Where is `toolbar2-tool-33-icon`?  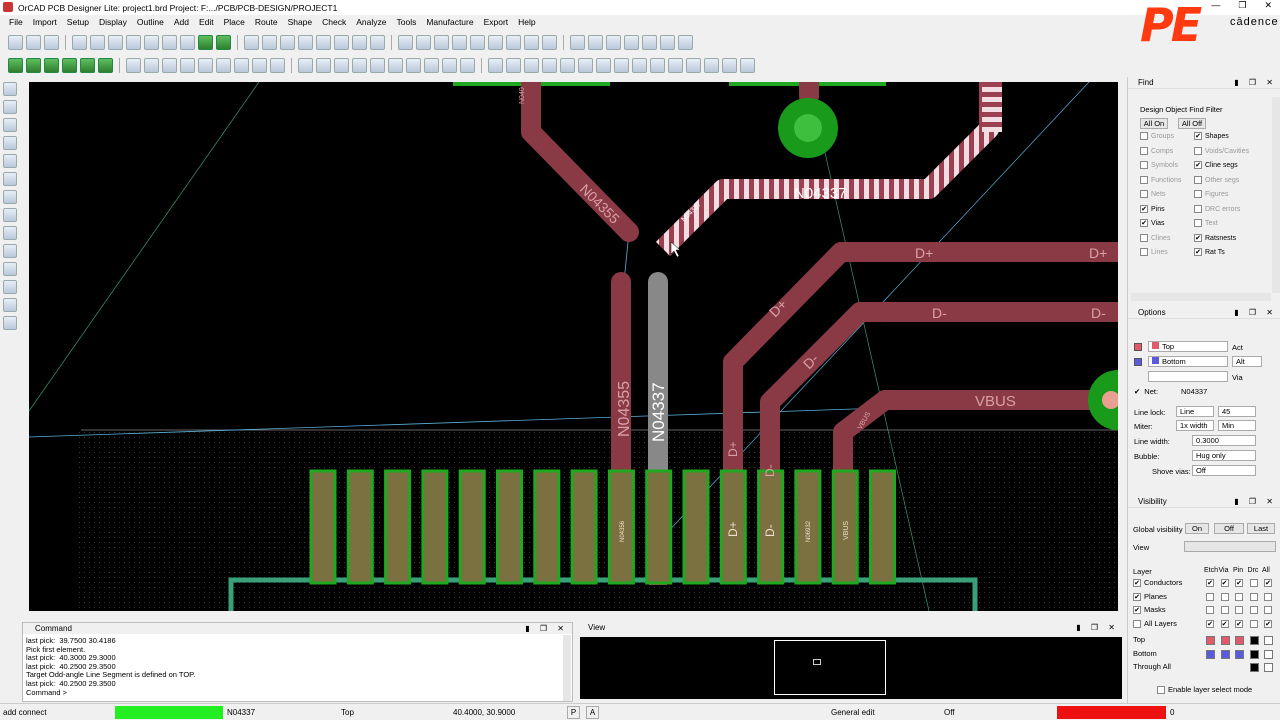
toolbar2-tool-33-icon is located at coordinates (621, 65).